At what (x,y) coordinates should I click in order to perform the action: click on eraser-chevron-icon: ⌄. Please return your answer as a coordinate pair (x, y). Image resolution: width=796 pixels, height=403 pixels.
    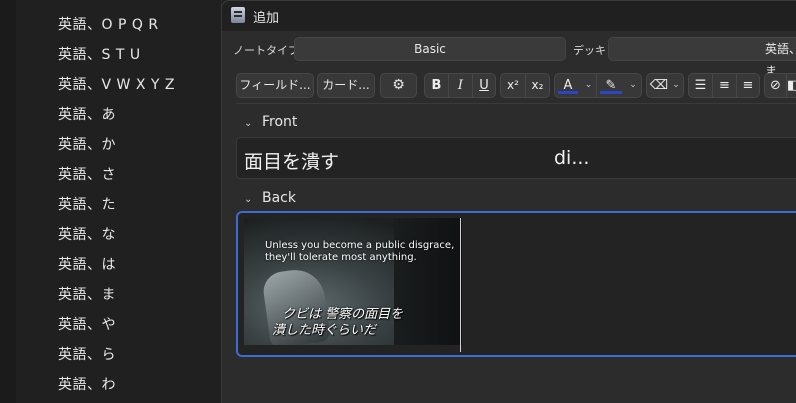
    Looking at the image, I should click on (676, 85).